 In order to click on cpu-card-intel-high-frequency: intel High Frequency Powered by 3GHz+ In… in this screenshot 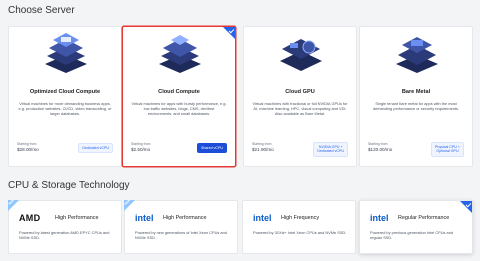, I will do `click(299, 227)`.